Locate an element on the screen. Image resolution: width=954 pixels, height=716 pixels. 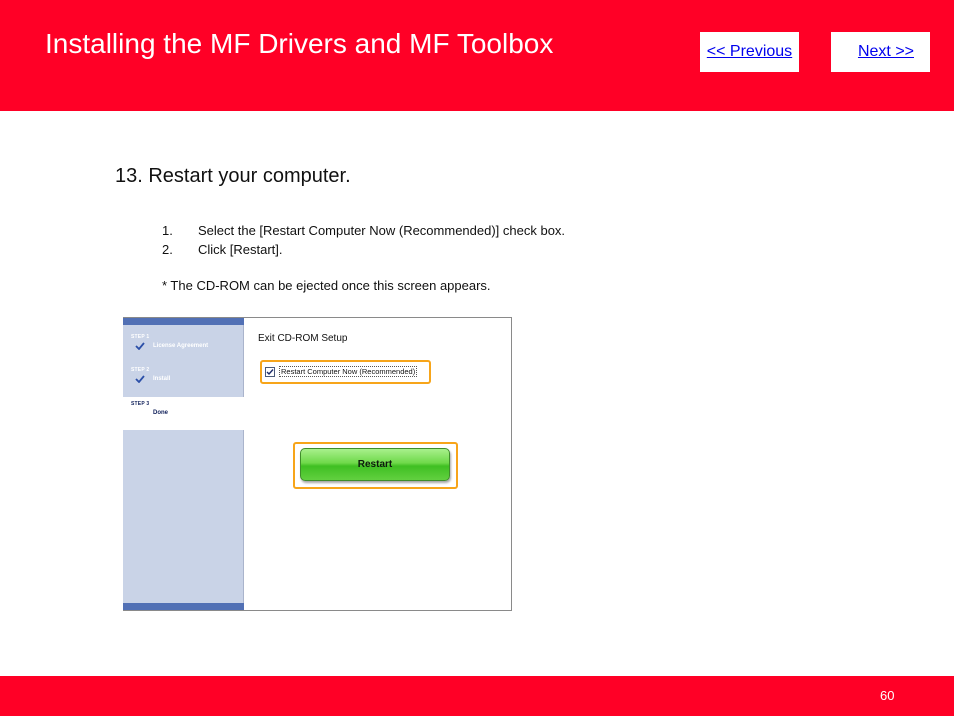
footer-bar is located at coordinates (477, 696).